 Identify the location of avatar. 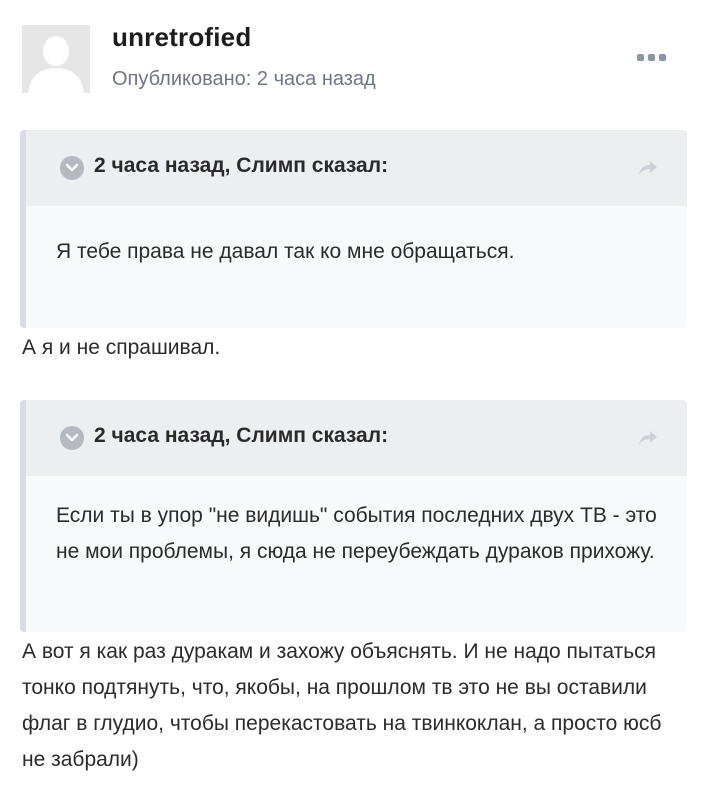
(56, 59).